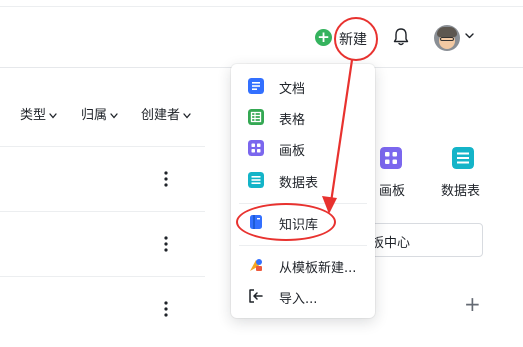 Image resolution: width=523 pixels, height=347 pixels. Describe the element at coordinates (286, 222) in the screenshot. I see `annotation-circle-wiki` at that location.